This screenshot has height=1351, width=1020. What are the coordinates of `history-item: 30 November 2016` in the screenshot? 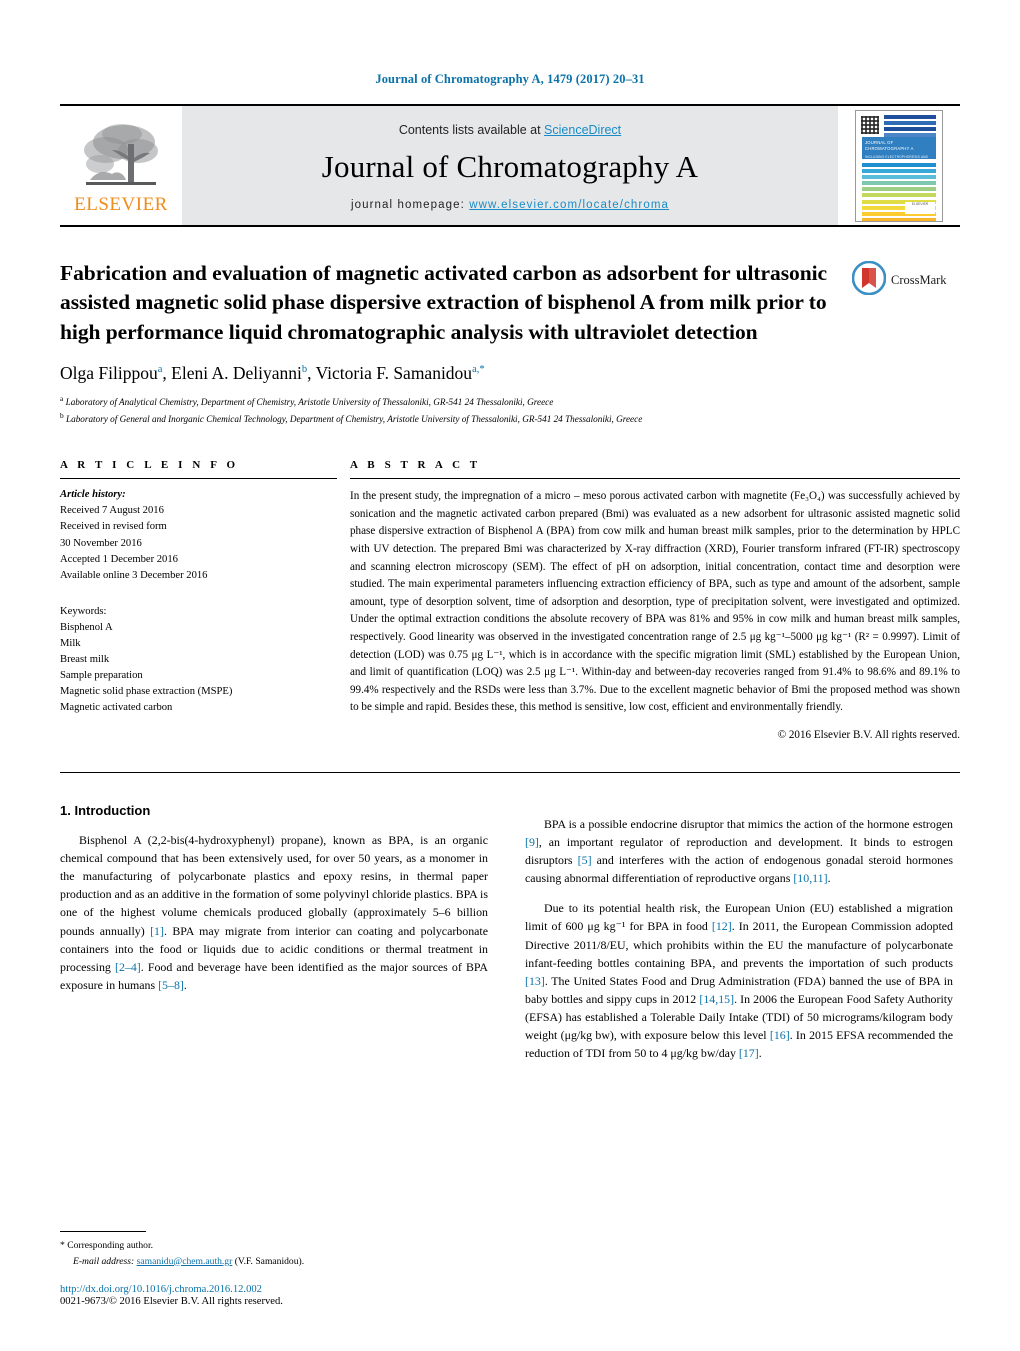 It's located at (101, 543).